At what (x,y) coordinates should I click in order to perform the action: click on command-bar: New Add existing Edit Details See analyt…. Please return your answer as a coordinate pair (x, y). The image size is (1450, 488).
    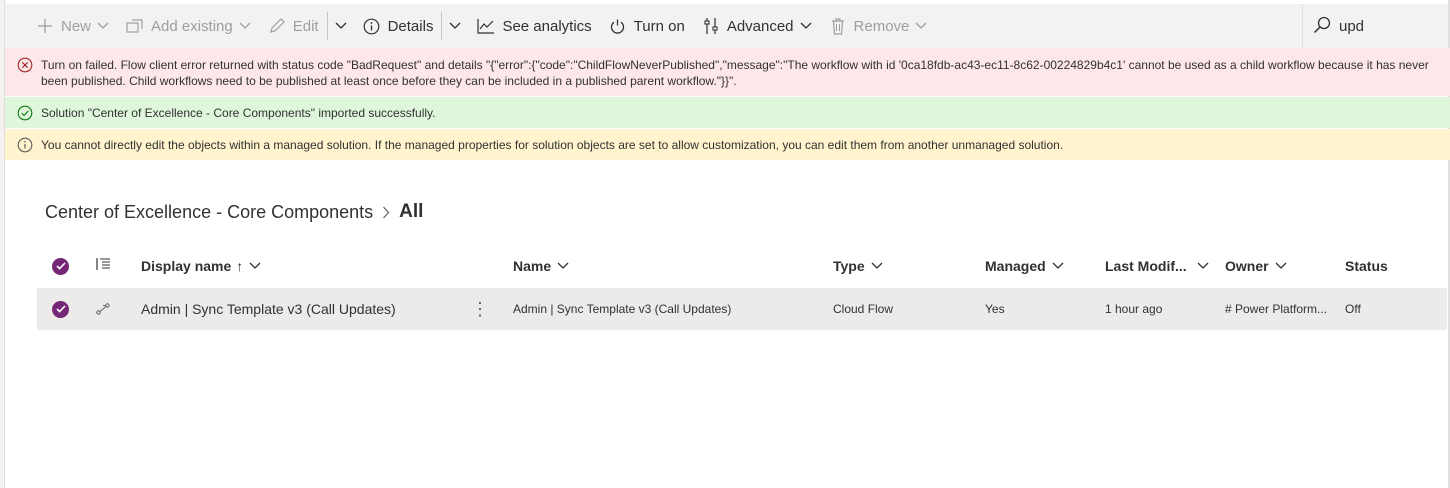
    Looking at the image, I should click on (726, 26).